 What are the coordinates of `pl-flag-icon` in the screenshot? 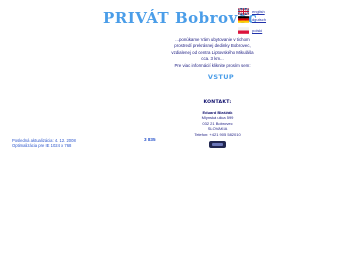 It's located at (243, 30).